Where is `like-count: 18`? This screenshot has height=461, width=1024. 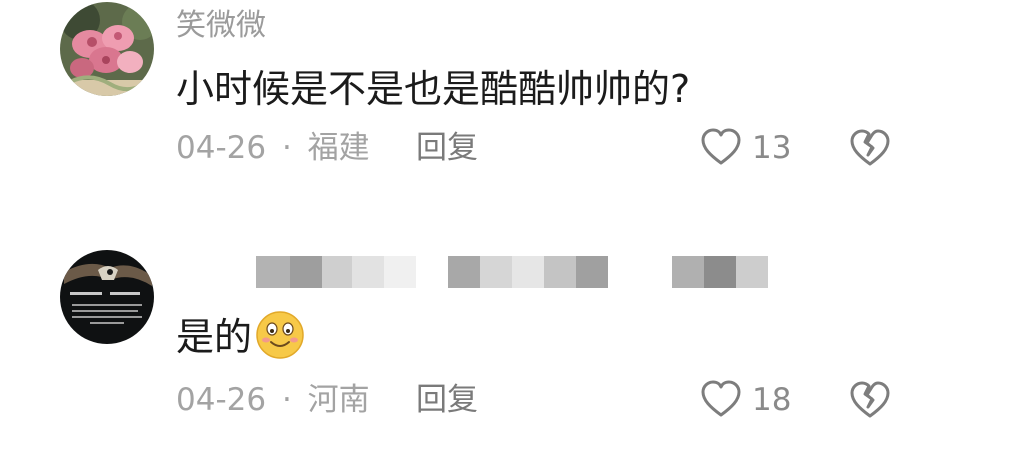 like-count: 18 is located at coordinates (772, 400).